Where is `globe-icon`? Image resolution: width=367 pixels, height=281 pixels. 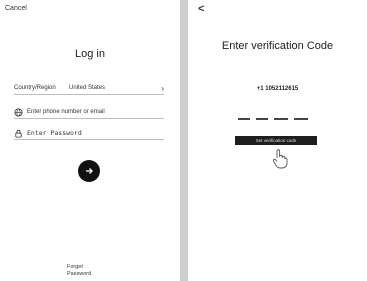
globe-icon is located at coordinates (18, 112).